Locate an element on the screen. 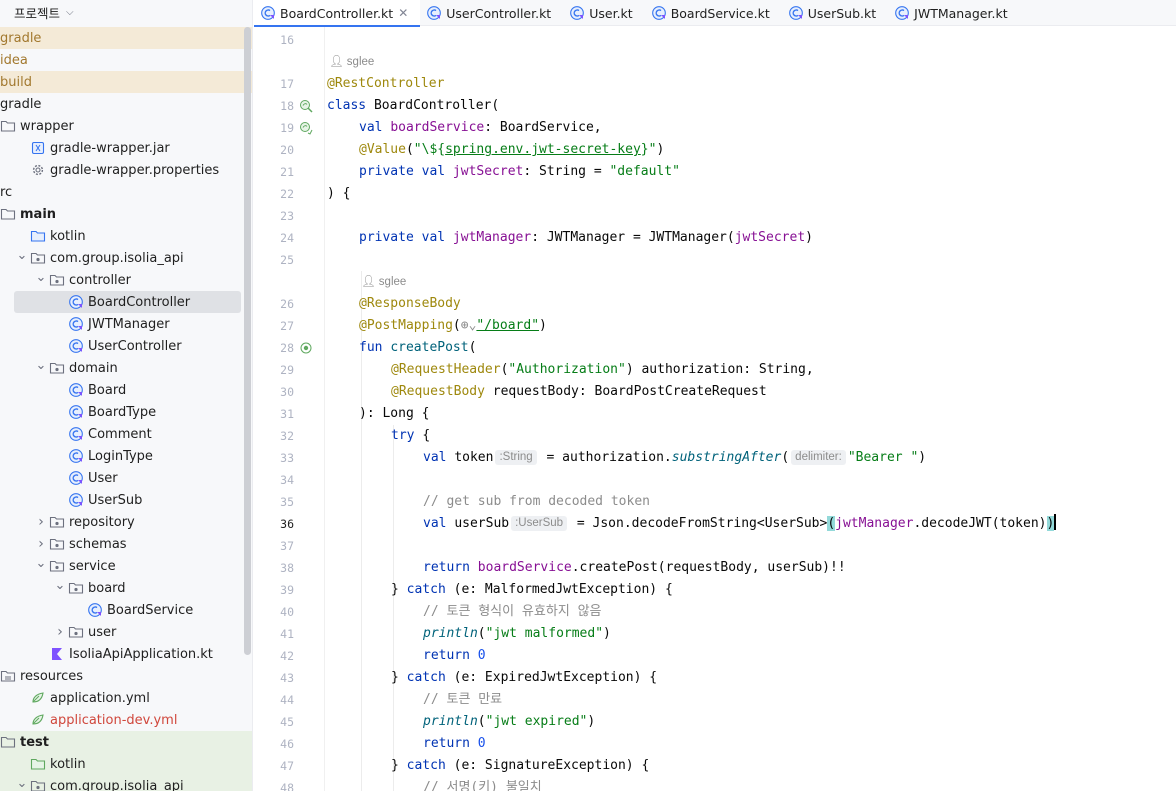 The image size is (1176, 791). tree-item-test: test is located at coordinates (126, 742).